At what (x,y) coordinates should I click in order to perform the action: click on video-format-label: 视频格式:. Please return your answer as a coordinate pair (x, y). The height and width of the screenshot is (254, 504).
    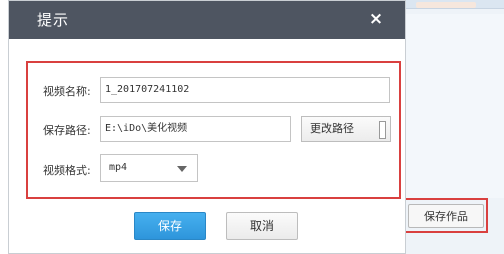
    Looking at the image, I should click on (67, 170).